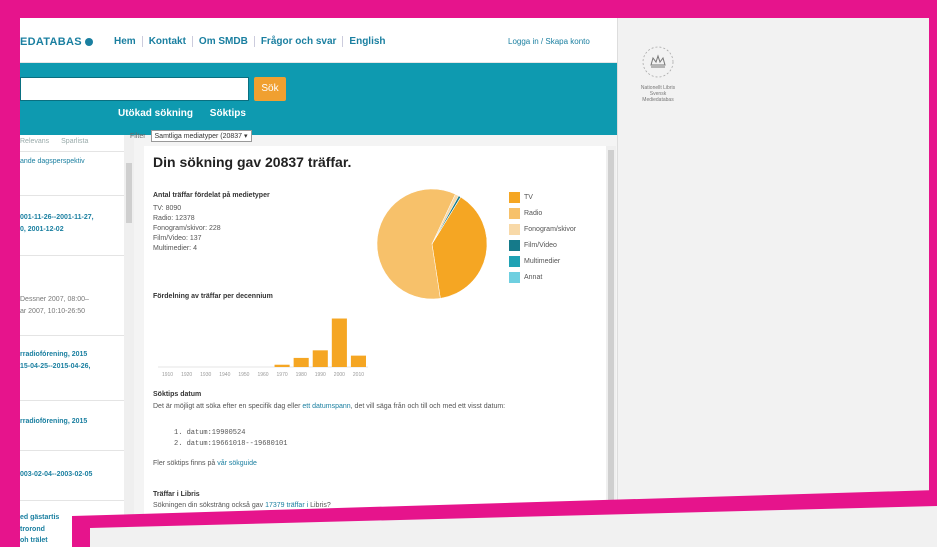 The height and width of the screenshot is (547, 937). Describe the element at coordinates (933, 273) in the screenshot. I see `frame-right` at that location.